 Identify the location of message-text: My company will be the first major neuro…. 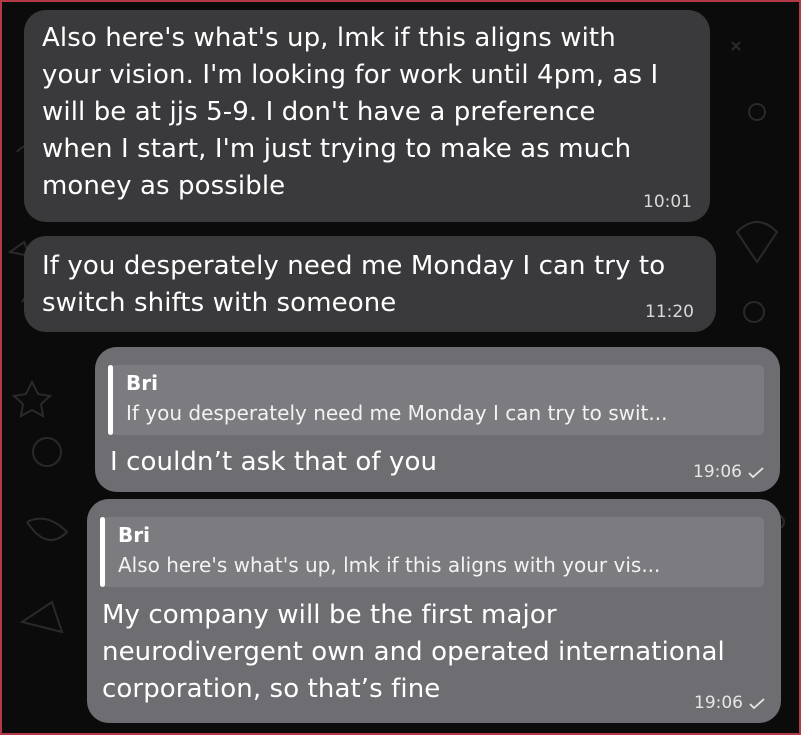
(413, 652).